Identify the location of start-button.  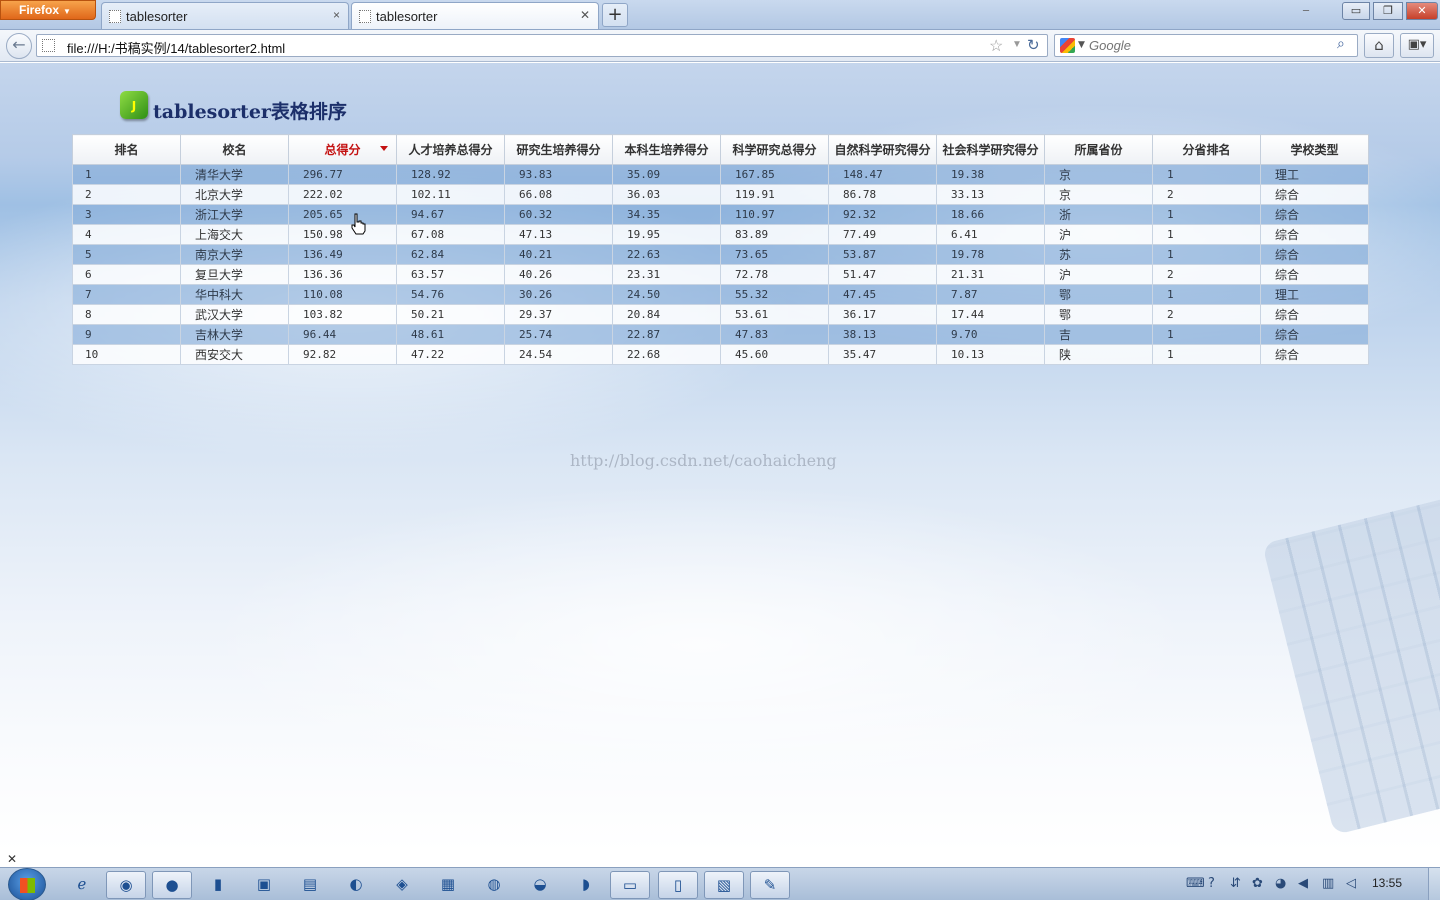
(27, 884).